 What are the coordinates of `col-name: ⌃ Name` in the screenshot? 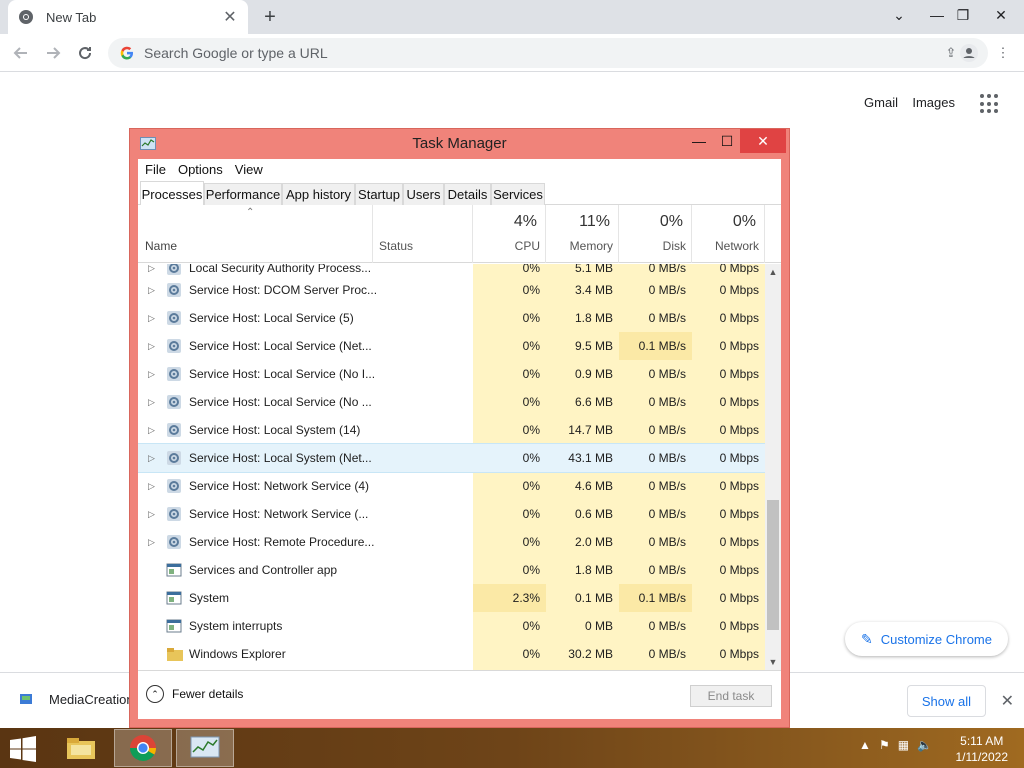 It's located at (255, 234).